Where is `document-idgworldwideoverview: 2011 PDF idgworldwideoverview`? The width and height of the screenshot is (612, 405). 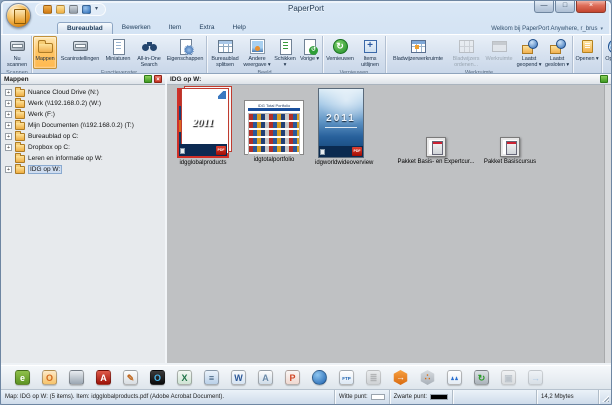
document-idgworldwideoverview: 2011 PDF idgworldwideoverview is located at coordinates (344, 127).